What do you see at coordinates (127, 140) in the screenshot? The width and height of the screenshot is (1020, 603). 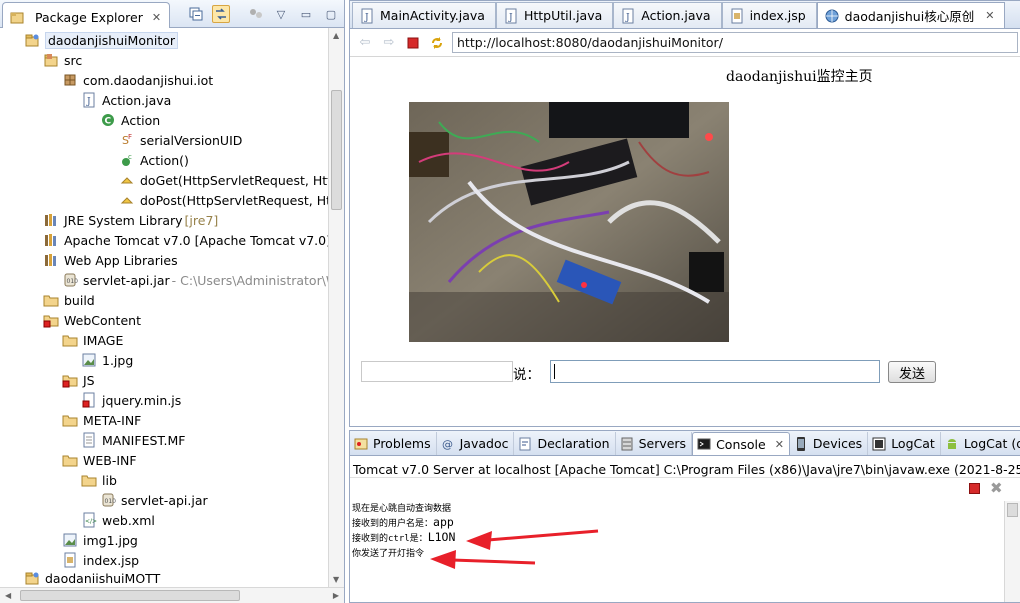 I see `field-icon: SF` at bounding box center [127, 140].